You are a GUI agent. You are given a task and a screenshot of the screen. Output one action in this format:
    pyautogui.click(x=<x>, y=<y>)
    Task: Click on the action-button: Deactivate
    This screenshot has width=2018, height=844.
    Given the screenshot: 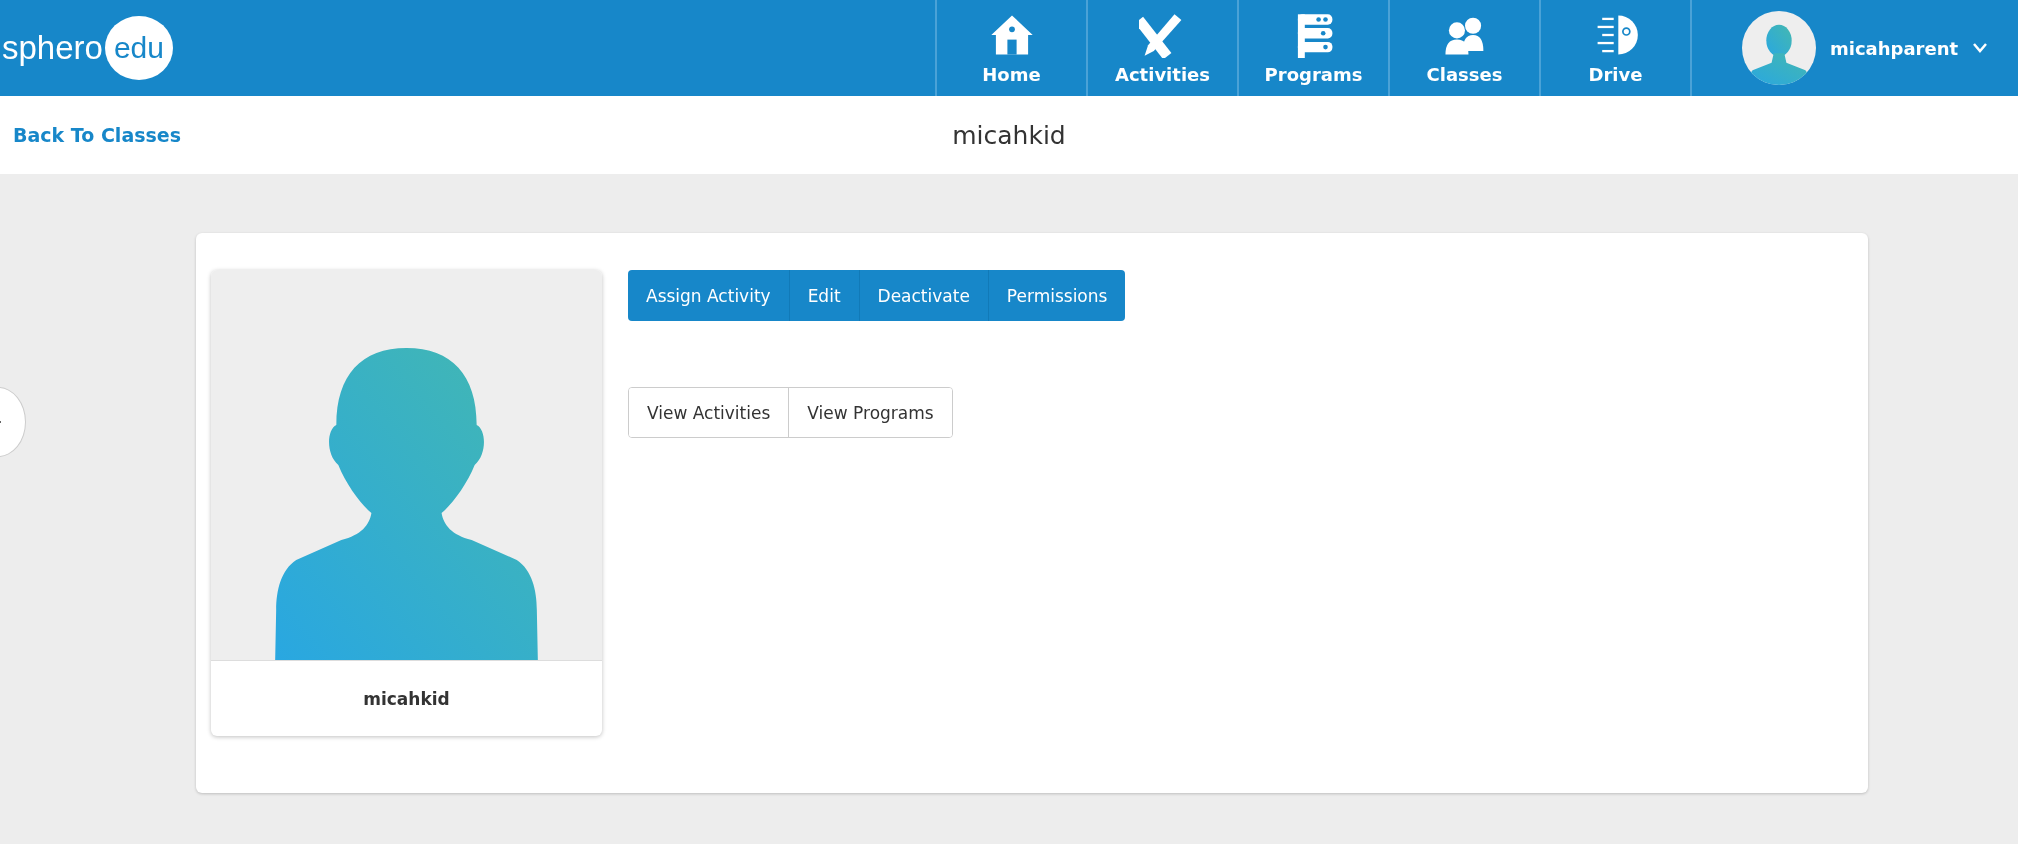 What is the action you would take?
    pyautogui.click(x=923, y=295)
    